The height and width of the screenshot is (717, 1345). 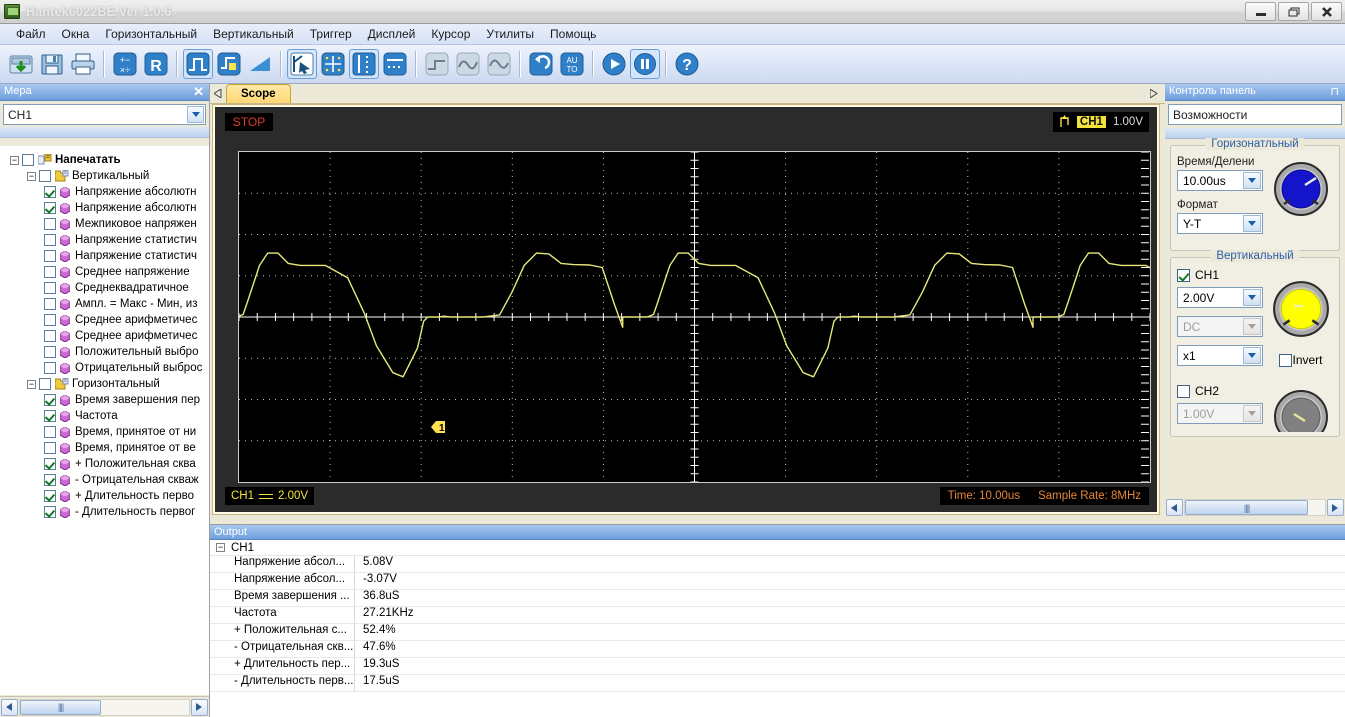 What do you see at coordinates (76, 34) in the screenshot?
I see `menu-windows: Окна` at bounding box center [76, 34].